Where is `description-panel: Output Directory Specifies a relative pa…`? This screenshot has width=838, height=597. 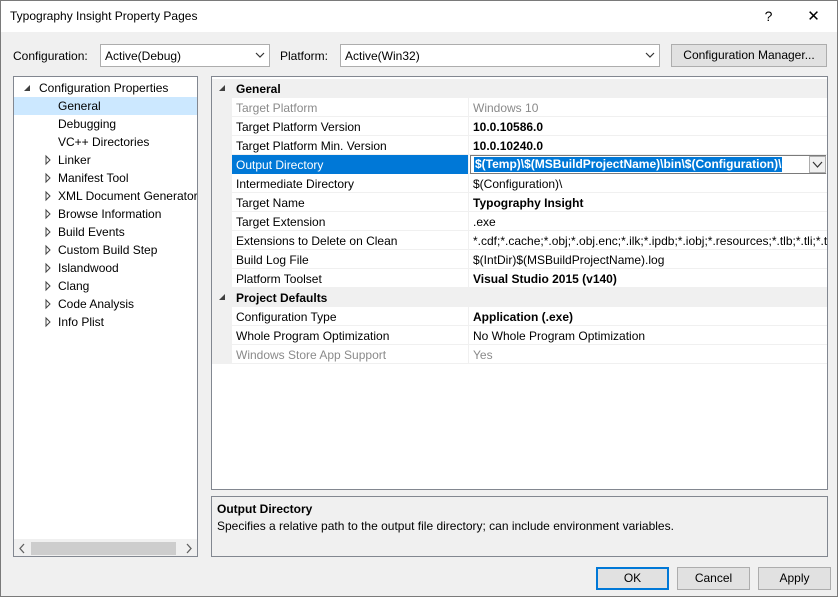 description-panel: Output Directory Specifies a relative pa… is located at coordinates (519, 526).